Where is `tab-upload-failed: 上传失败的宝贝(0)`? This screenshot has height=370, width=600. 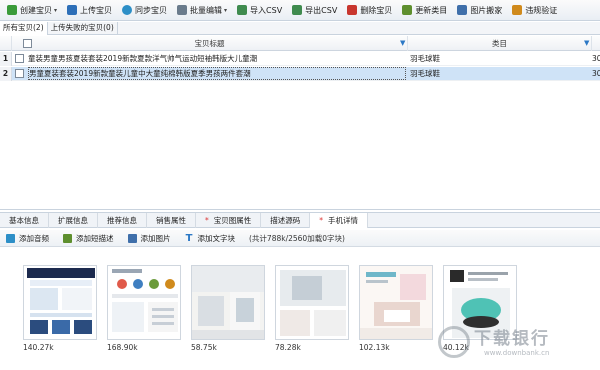
tab-upload-failed: 上传失败的宝贝(0) is located at coordinates (83, 28).